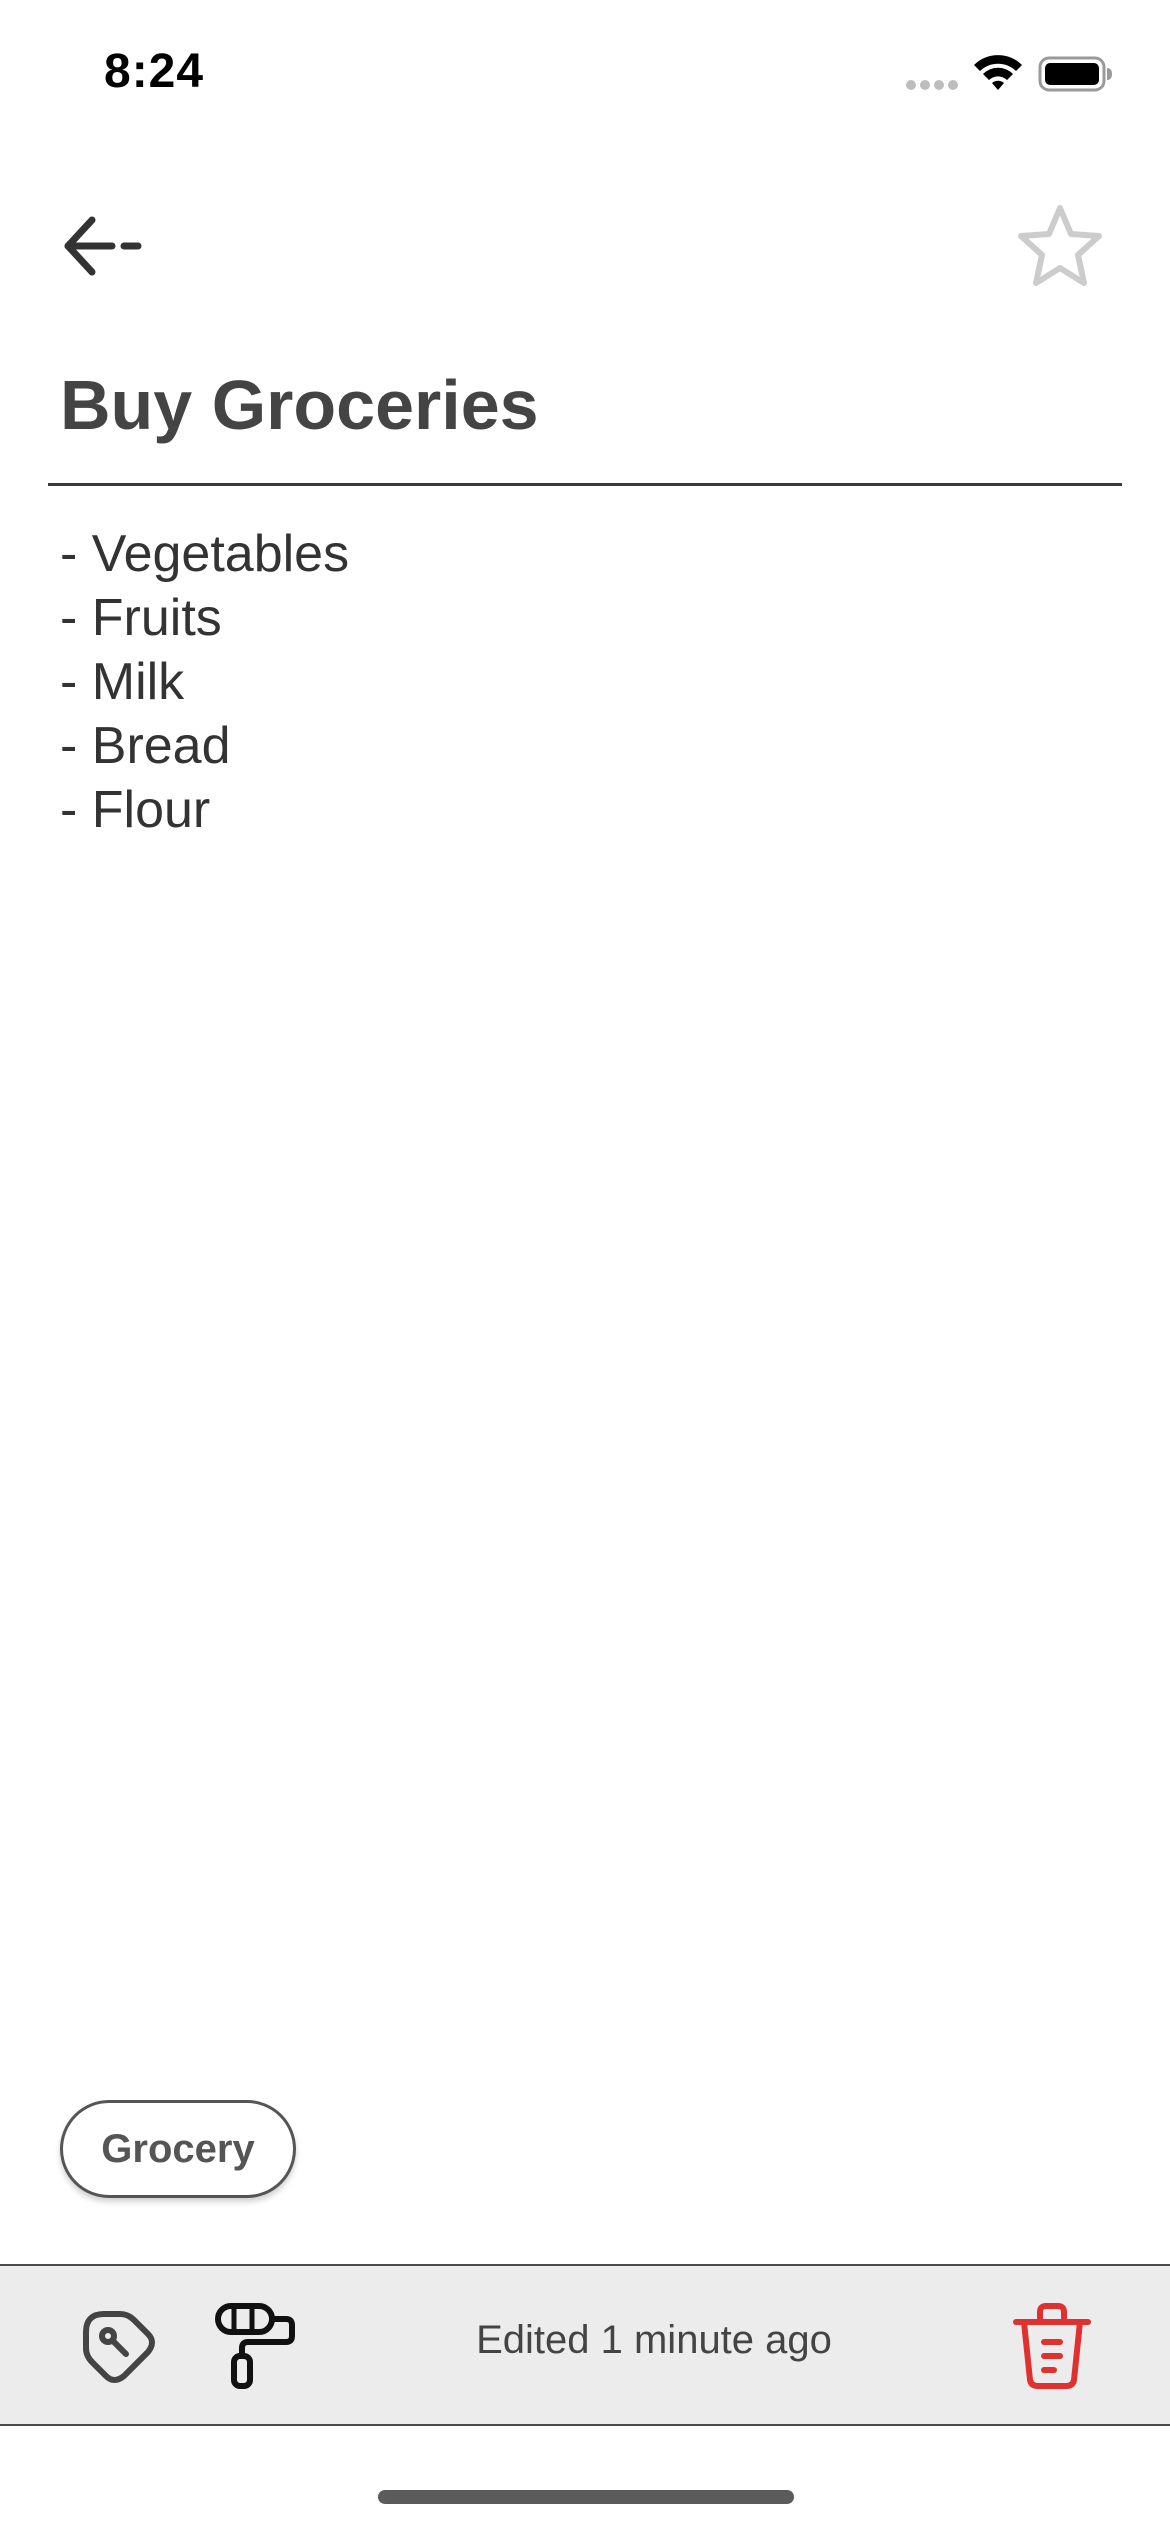 This screenshot has height=2532, width=1170. Describe the element at coordinates (178, 2149) in the screenshot. I see `tag-chip-grocery: Grocery` at that location.